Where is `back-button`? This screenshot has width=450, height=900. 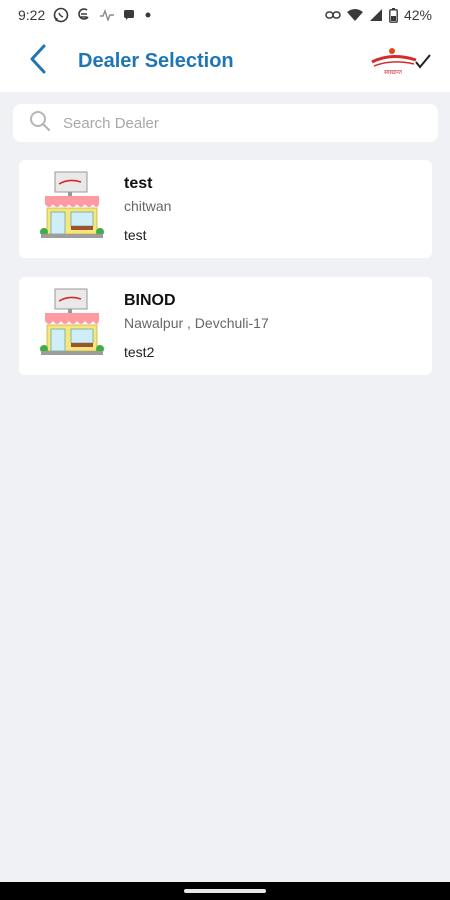 back-button is located at coordinates (38, 61).